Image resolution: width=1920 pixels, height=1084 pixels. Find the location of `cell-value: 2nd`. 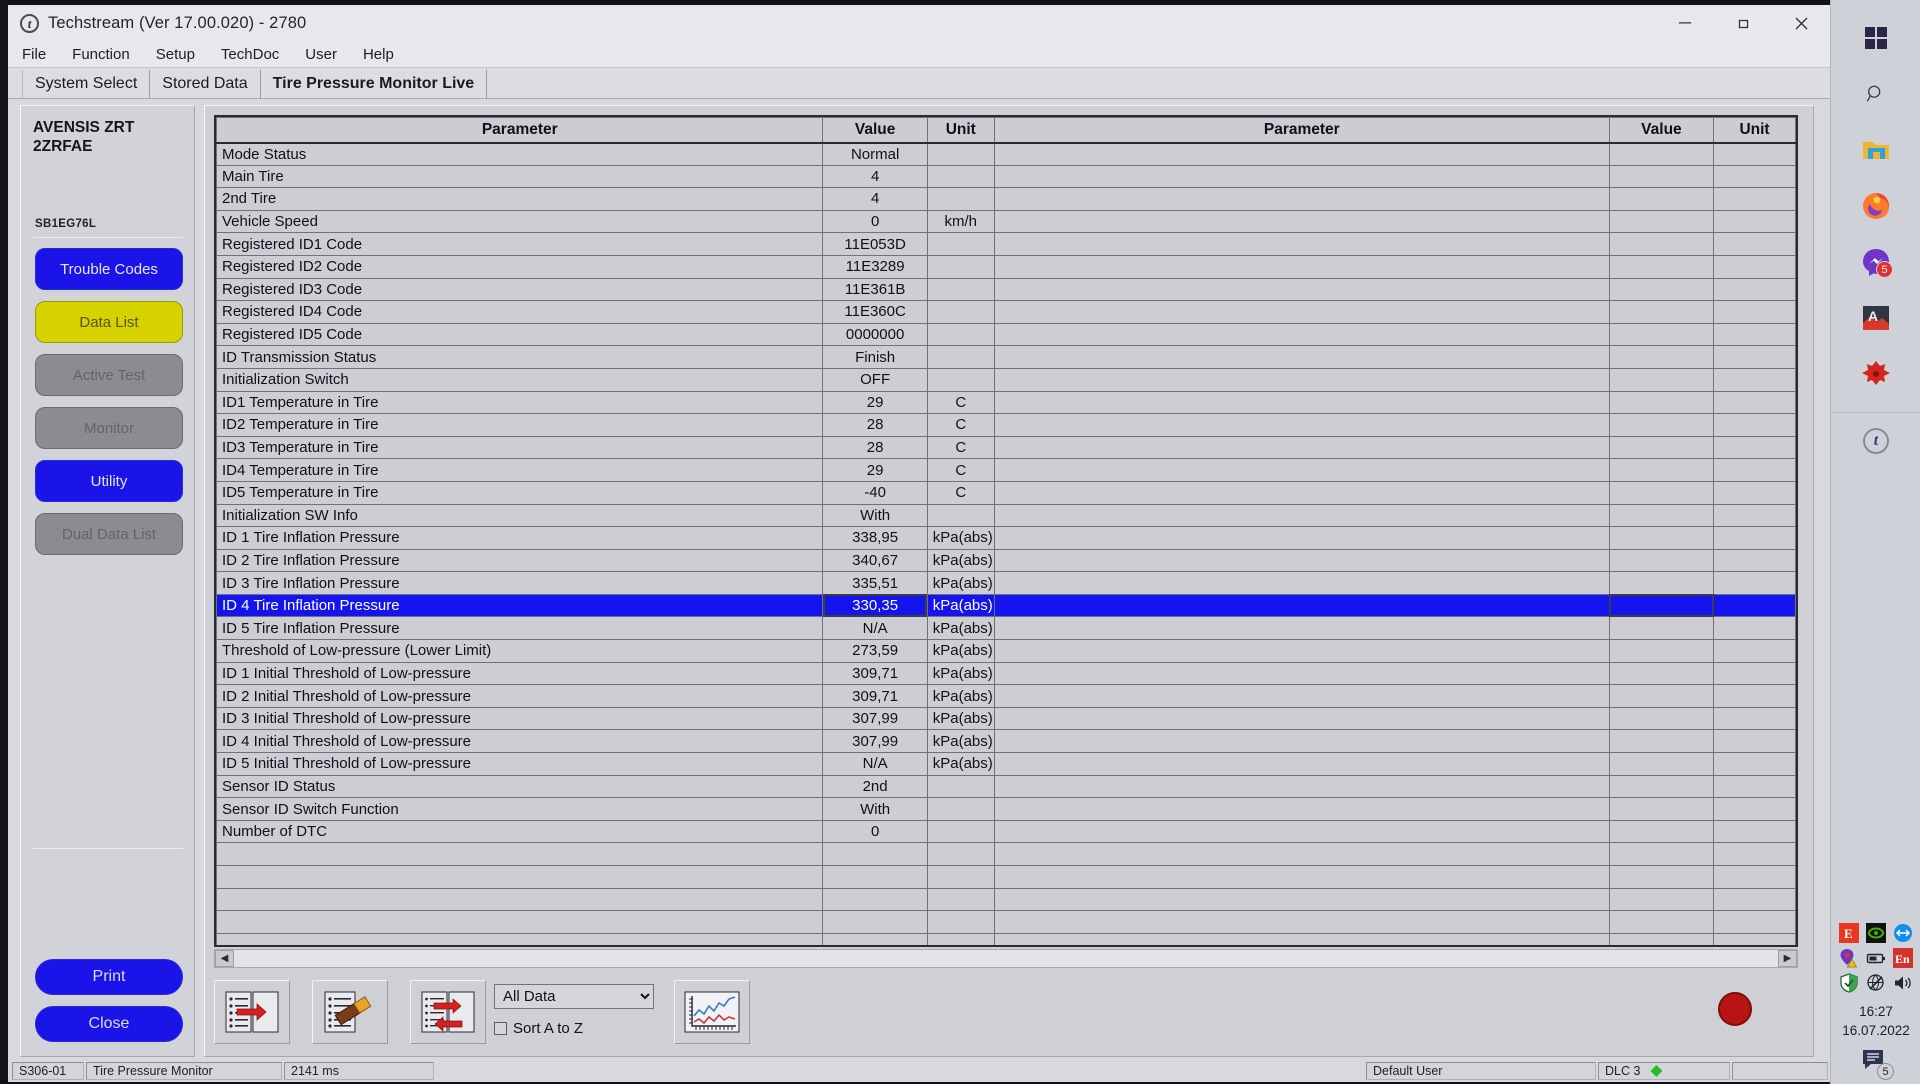

cell-value: 2nd is located at coordinates (875, 786).